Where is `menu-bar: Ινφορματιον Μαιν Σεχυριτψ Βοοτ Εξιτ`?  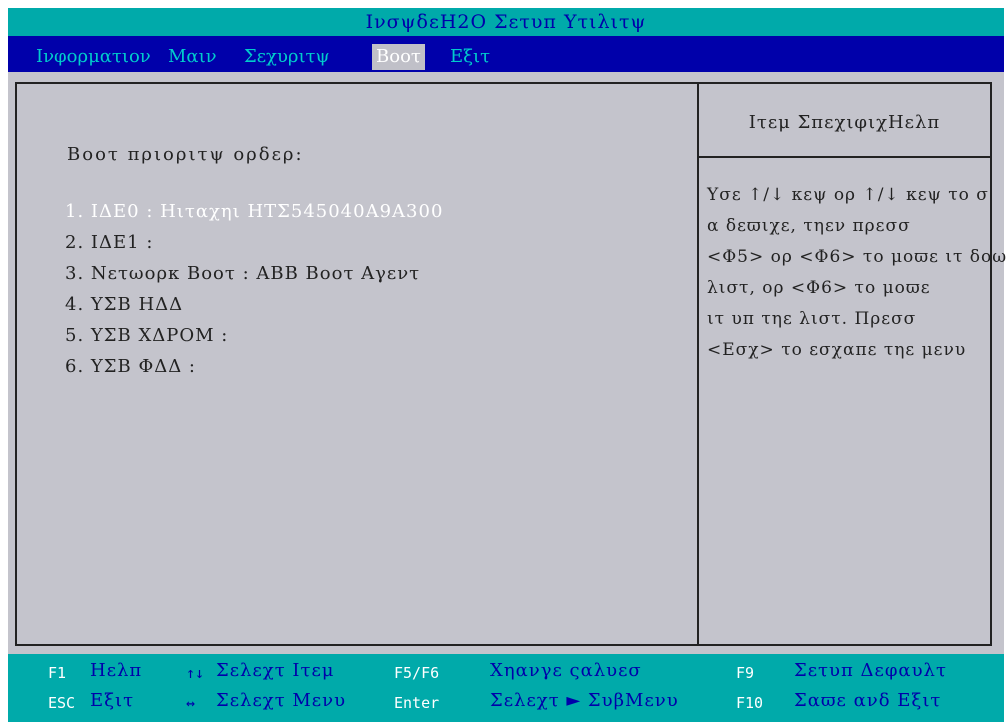
menu-bar: Ινφορματιον Μαιν Σεχυριτψ Βοοτ Εξιτ is located at coordinates (506, 54).